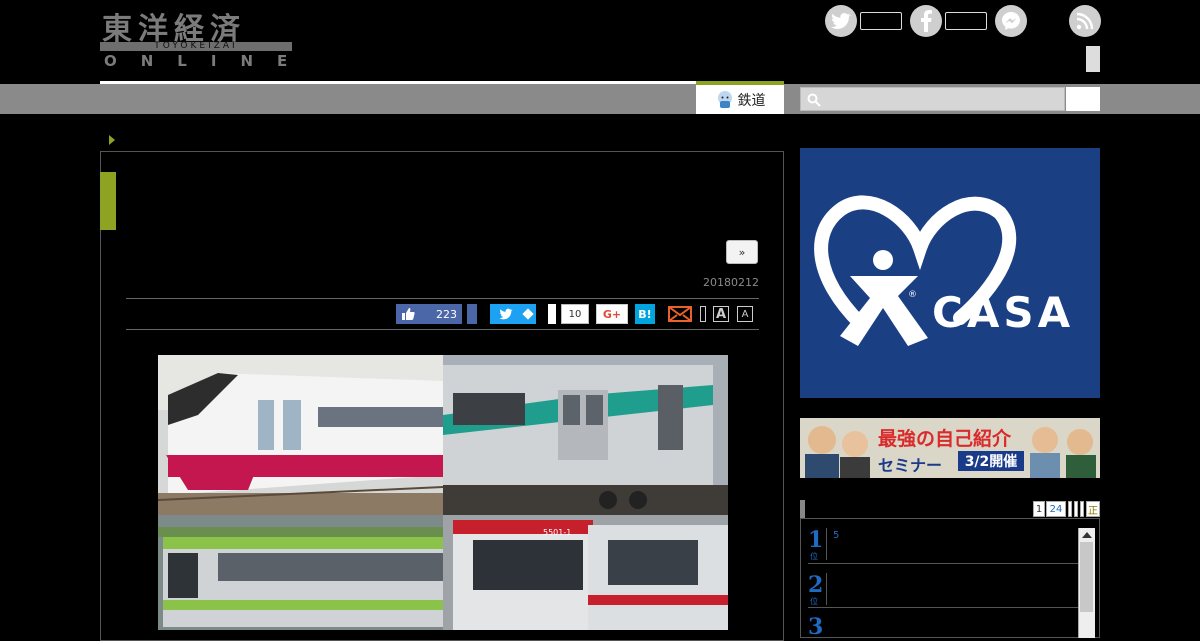  I want to click on print-button, so click(703, 314).